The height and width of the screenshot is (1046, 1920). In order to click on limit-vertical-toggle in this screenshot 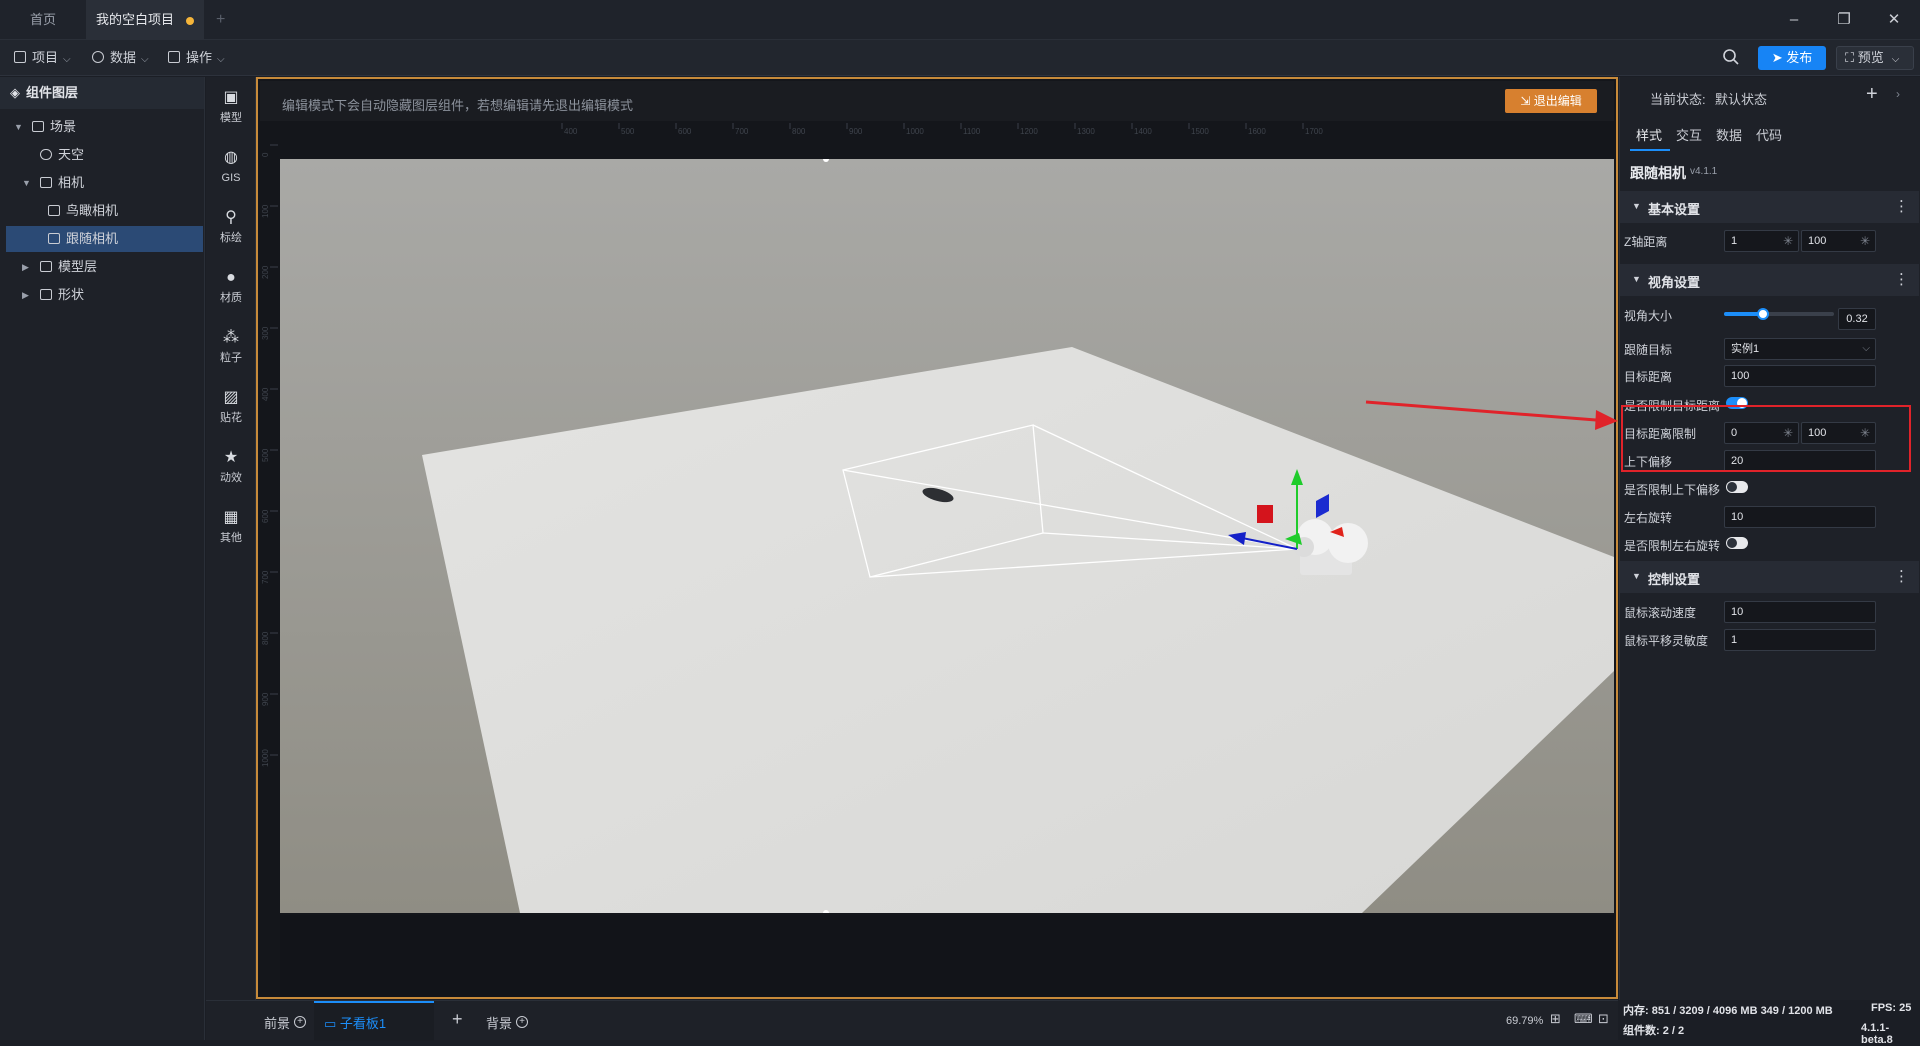, I will do `click(1737, 487)`.